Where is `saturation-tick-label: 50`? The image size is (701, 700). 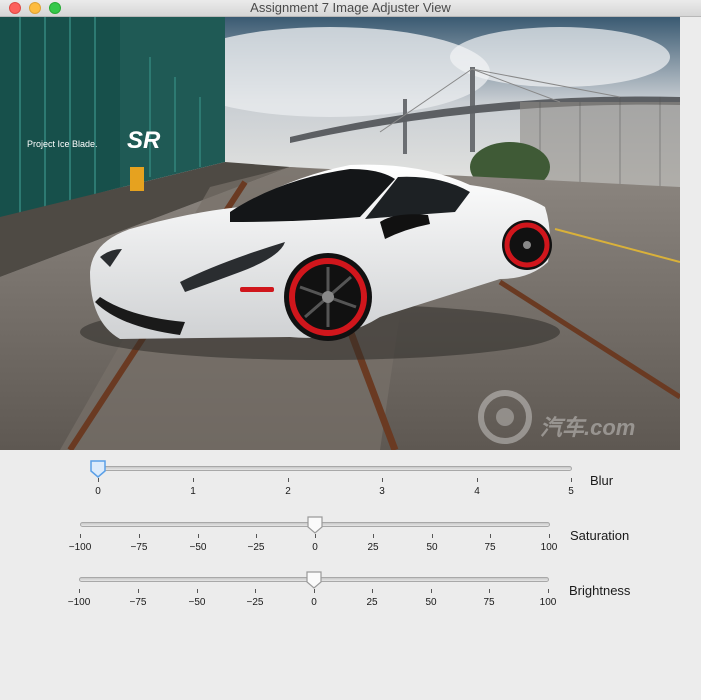 saturation-tick-label: 50 is located at coordinates (432, 547).